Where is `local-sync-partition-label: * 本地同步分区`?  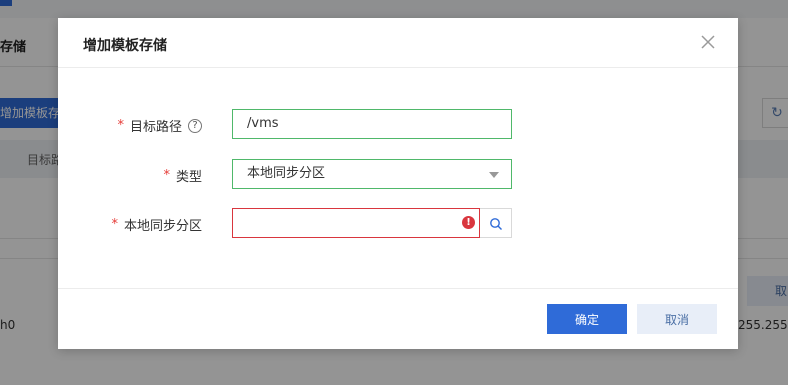
local-sync-partition-label: * 本地同步分区 is located at coordinates (156, 224).